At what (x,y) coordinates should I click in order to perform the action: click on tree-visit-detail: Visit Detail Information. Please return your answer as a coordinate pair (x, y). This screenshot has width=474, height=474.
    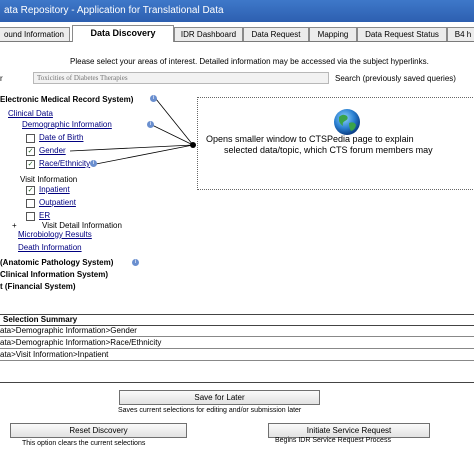
    Looking at the image, I should click on (82, 225).